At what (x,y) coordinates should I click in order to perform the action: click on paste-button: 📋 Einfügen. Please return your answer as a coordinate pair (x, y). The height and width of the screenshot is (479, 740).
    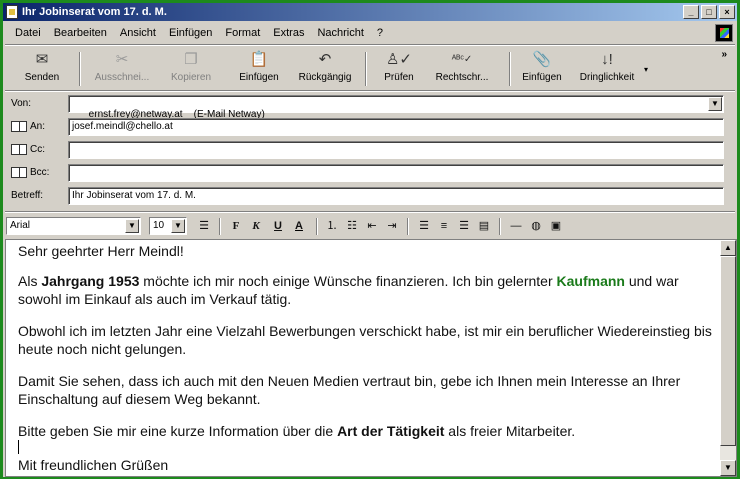
    Looking at the image, I should click on (259, 69).